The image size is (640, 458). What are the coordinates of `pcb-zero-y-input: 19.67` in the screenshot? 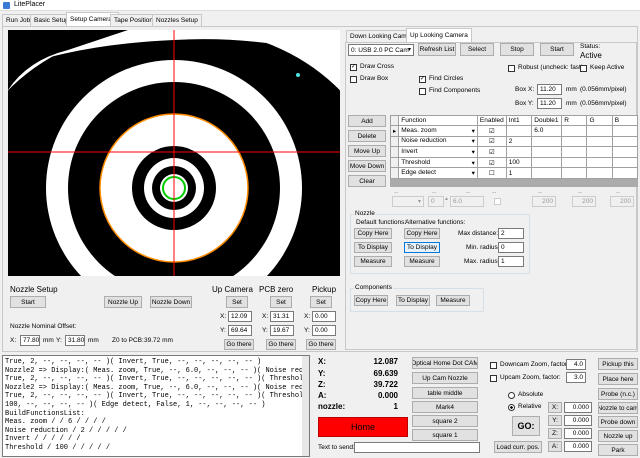 It's located at (282, 330).